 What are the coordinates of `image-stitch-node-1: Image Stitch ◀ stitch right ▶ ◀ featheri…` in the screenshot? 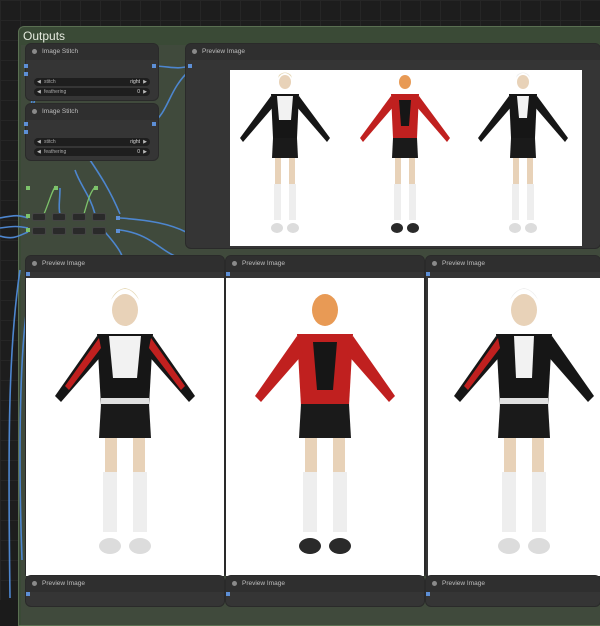 It's located at (92, 72).